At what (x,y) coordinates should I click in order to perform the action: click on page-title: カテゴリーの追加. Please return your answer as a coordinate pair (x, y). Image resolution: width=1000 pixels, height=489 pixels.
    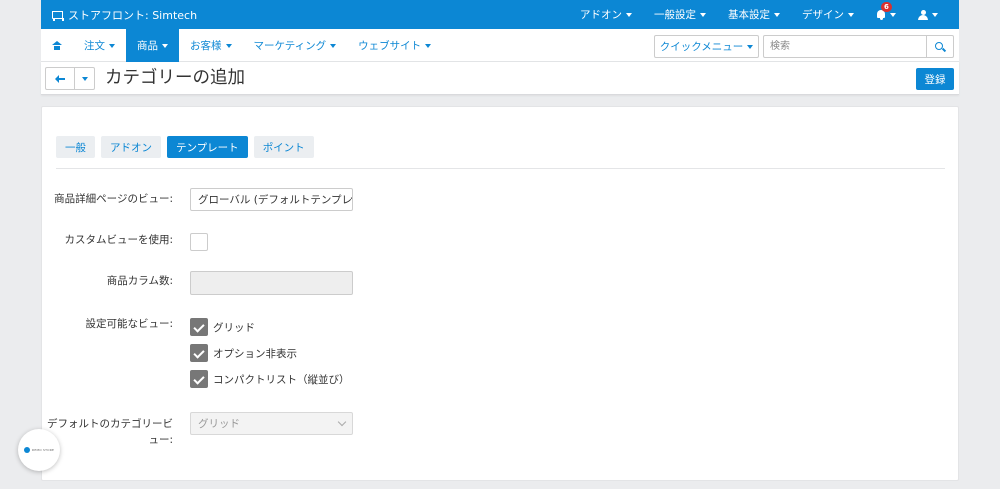
    Looking at the image, I should click on (175, 78).